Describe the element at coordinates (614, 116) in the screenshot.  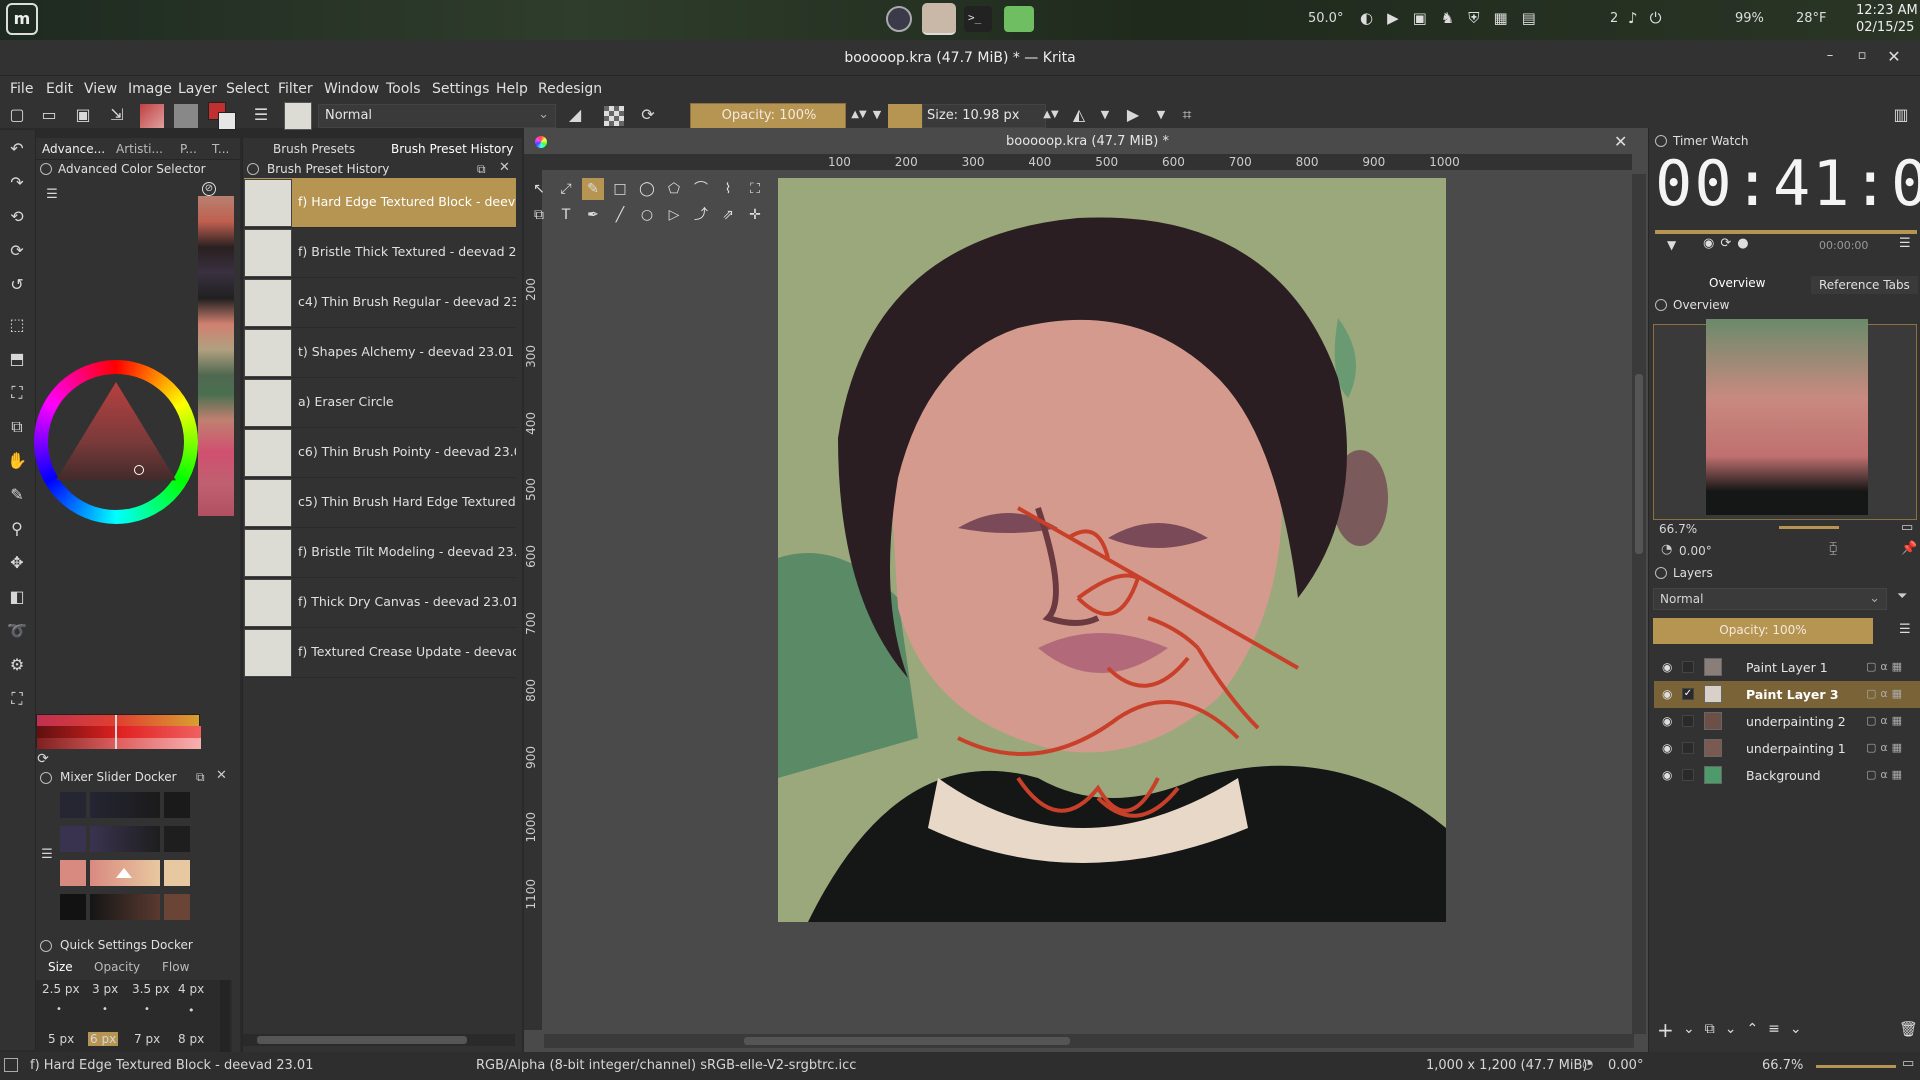
I see `preserve-alpha-icon` at that location.